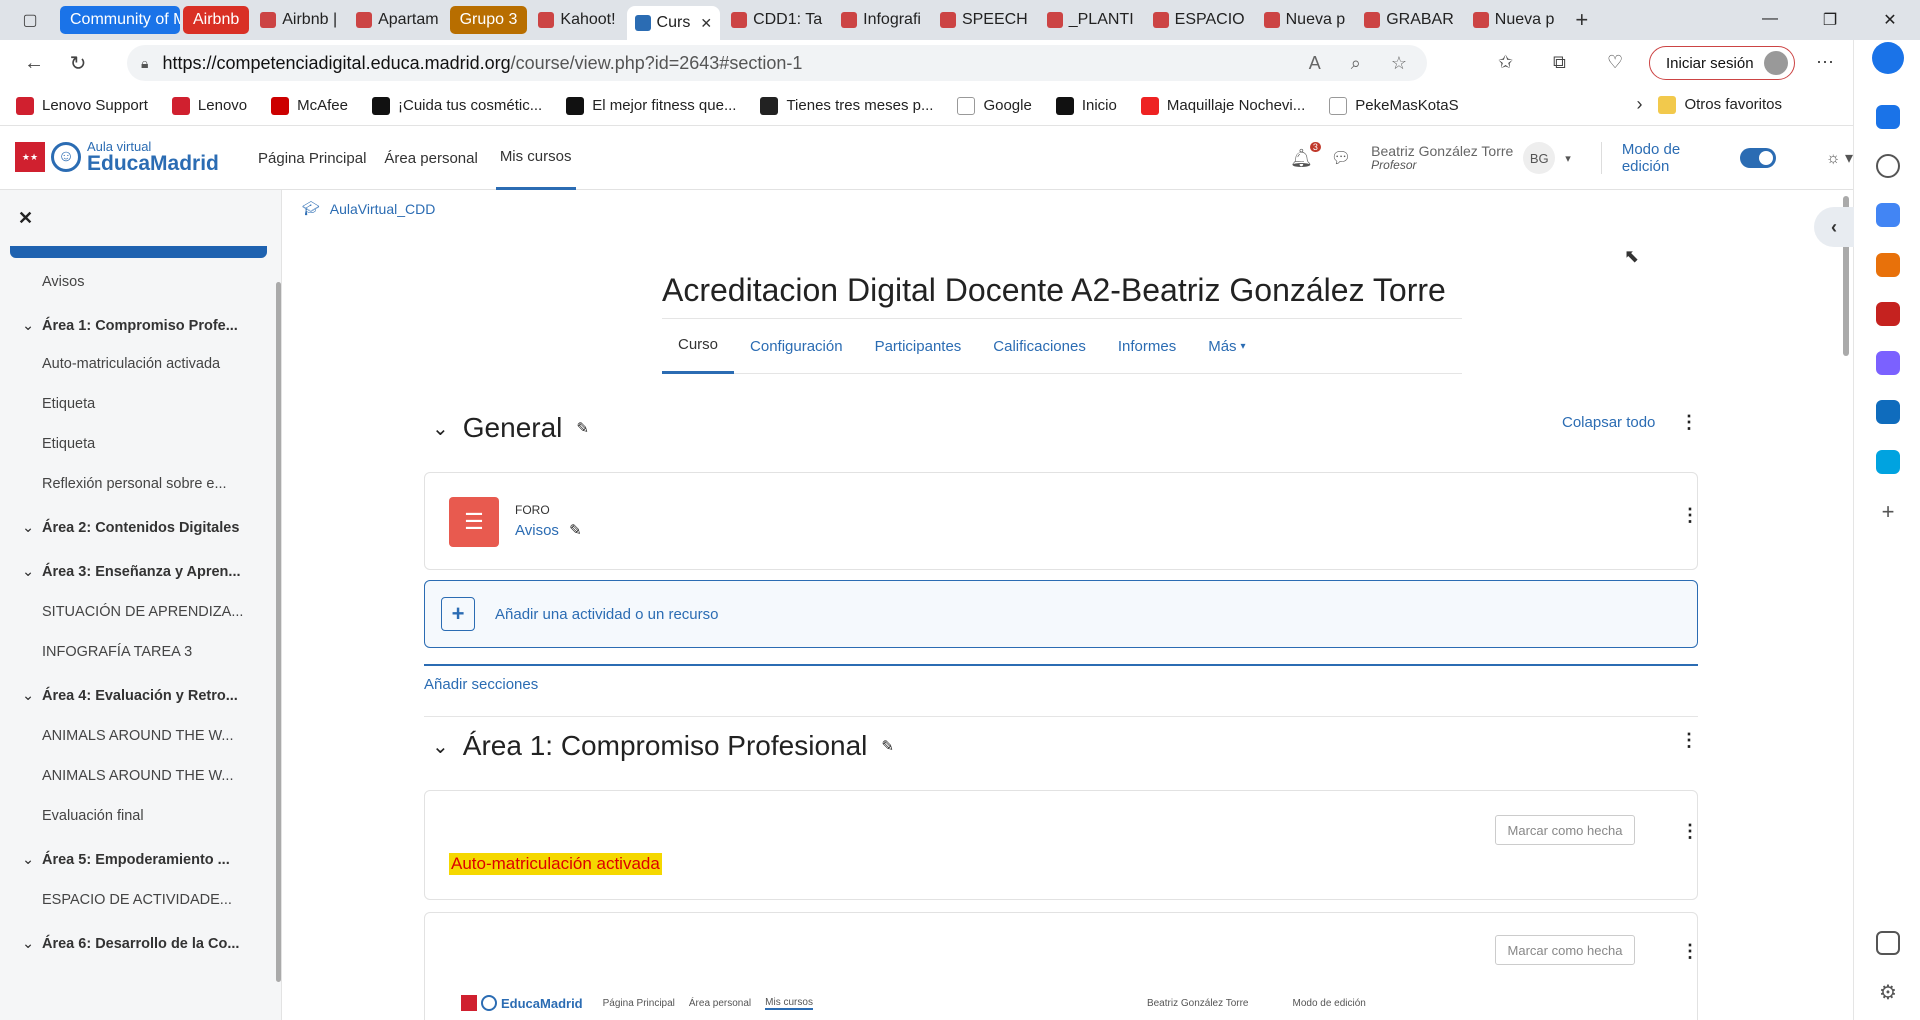 This screenshot has height=1020, width=1920. Describe the element at coordinates (1888, 992) in the screenshot. I see `settings-gear-icon: ⚙` at that location.